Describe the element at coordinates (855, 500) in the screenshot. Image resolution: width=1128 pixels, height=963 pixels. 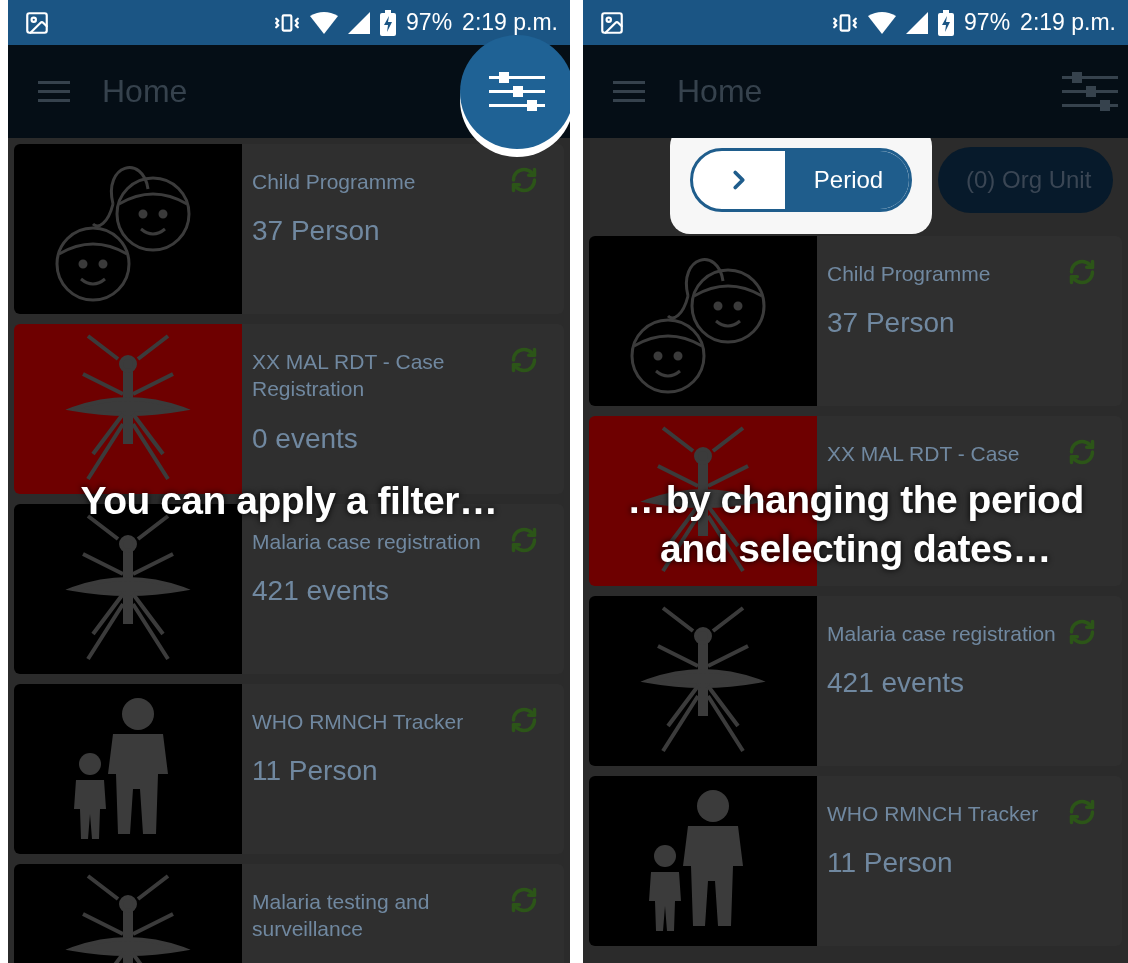
I see `tutorial-caption: …by changing the period` at that location.